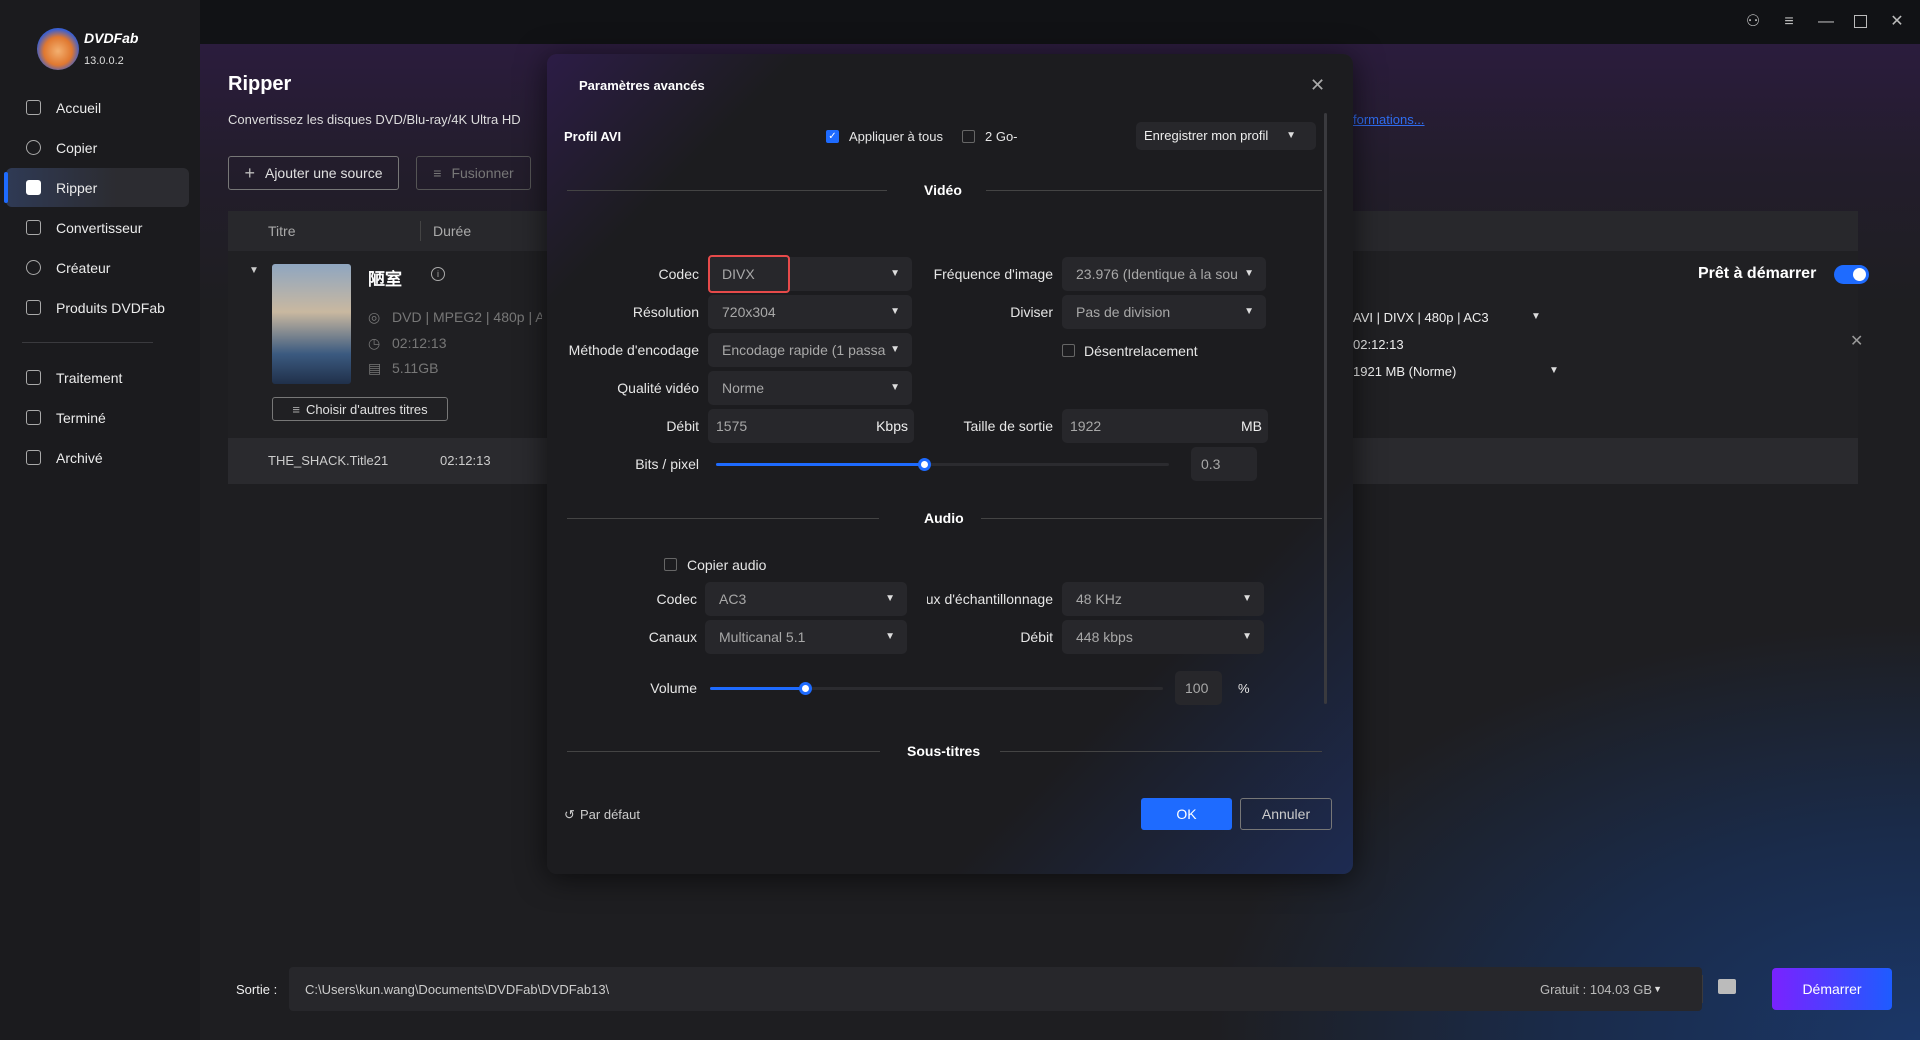 This screenshot has width=1920, height=1040. I want to click on video-bitrate-label: Débit, so click(682, 426).